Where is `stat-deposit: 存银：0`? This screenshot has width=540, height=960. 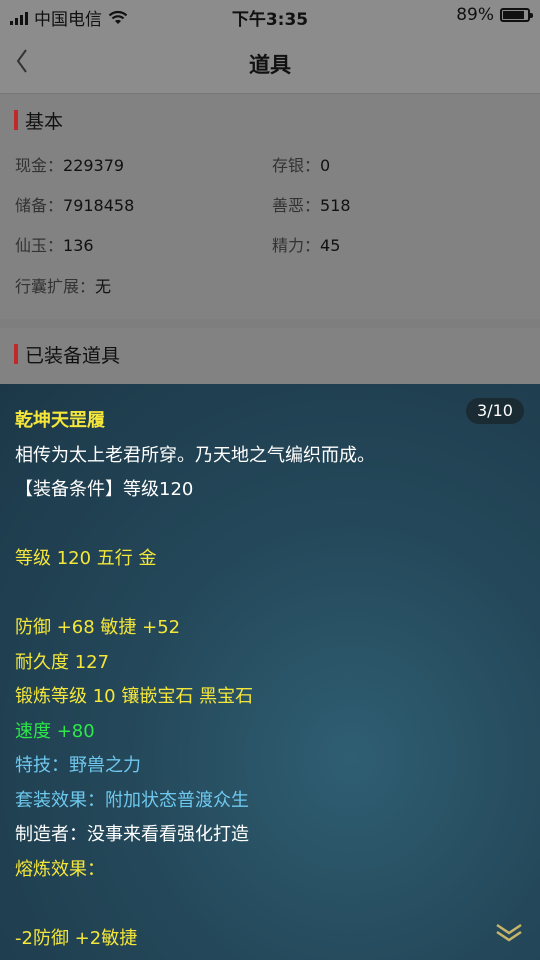
stat-deposit: 存银：0 is located at coordinates (301, 165).